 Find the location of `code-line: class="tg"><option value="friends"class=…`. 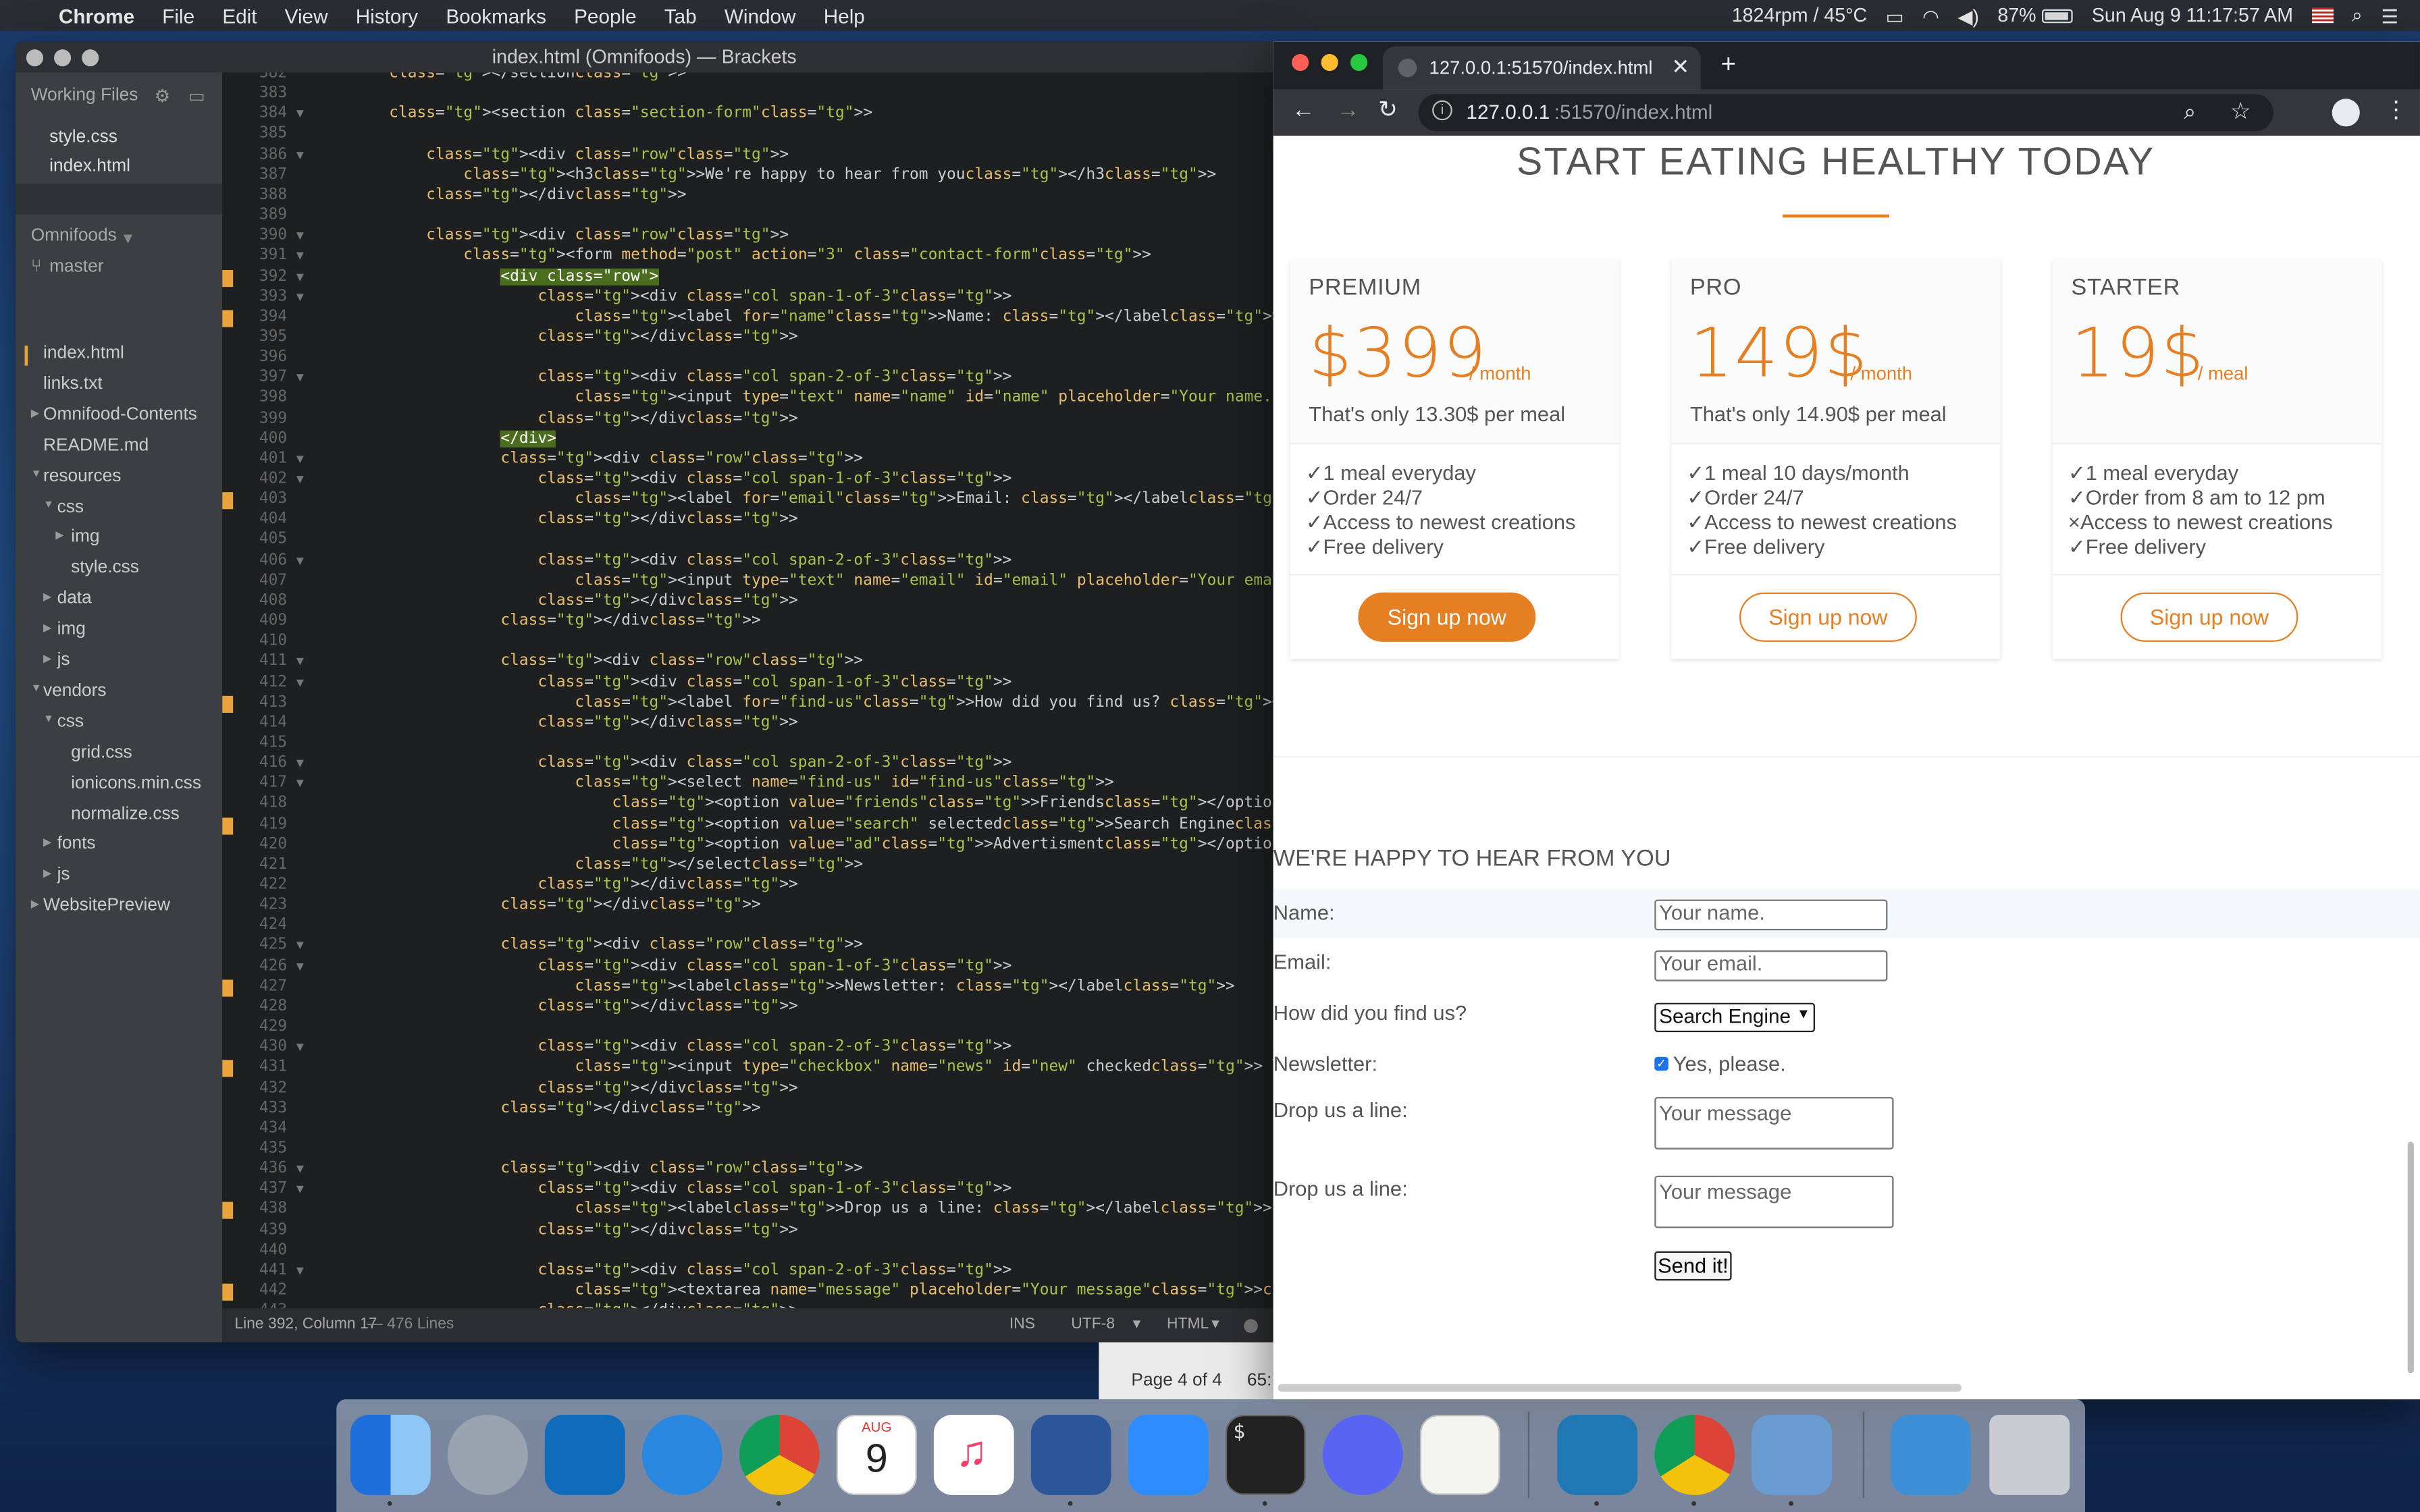

code-line: class="tg"><option value="friends"class=… is located at coordinates (812, 803).